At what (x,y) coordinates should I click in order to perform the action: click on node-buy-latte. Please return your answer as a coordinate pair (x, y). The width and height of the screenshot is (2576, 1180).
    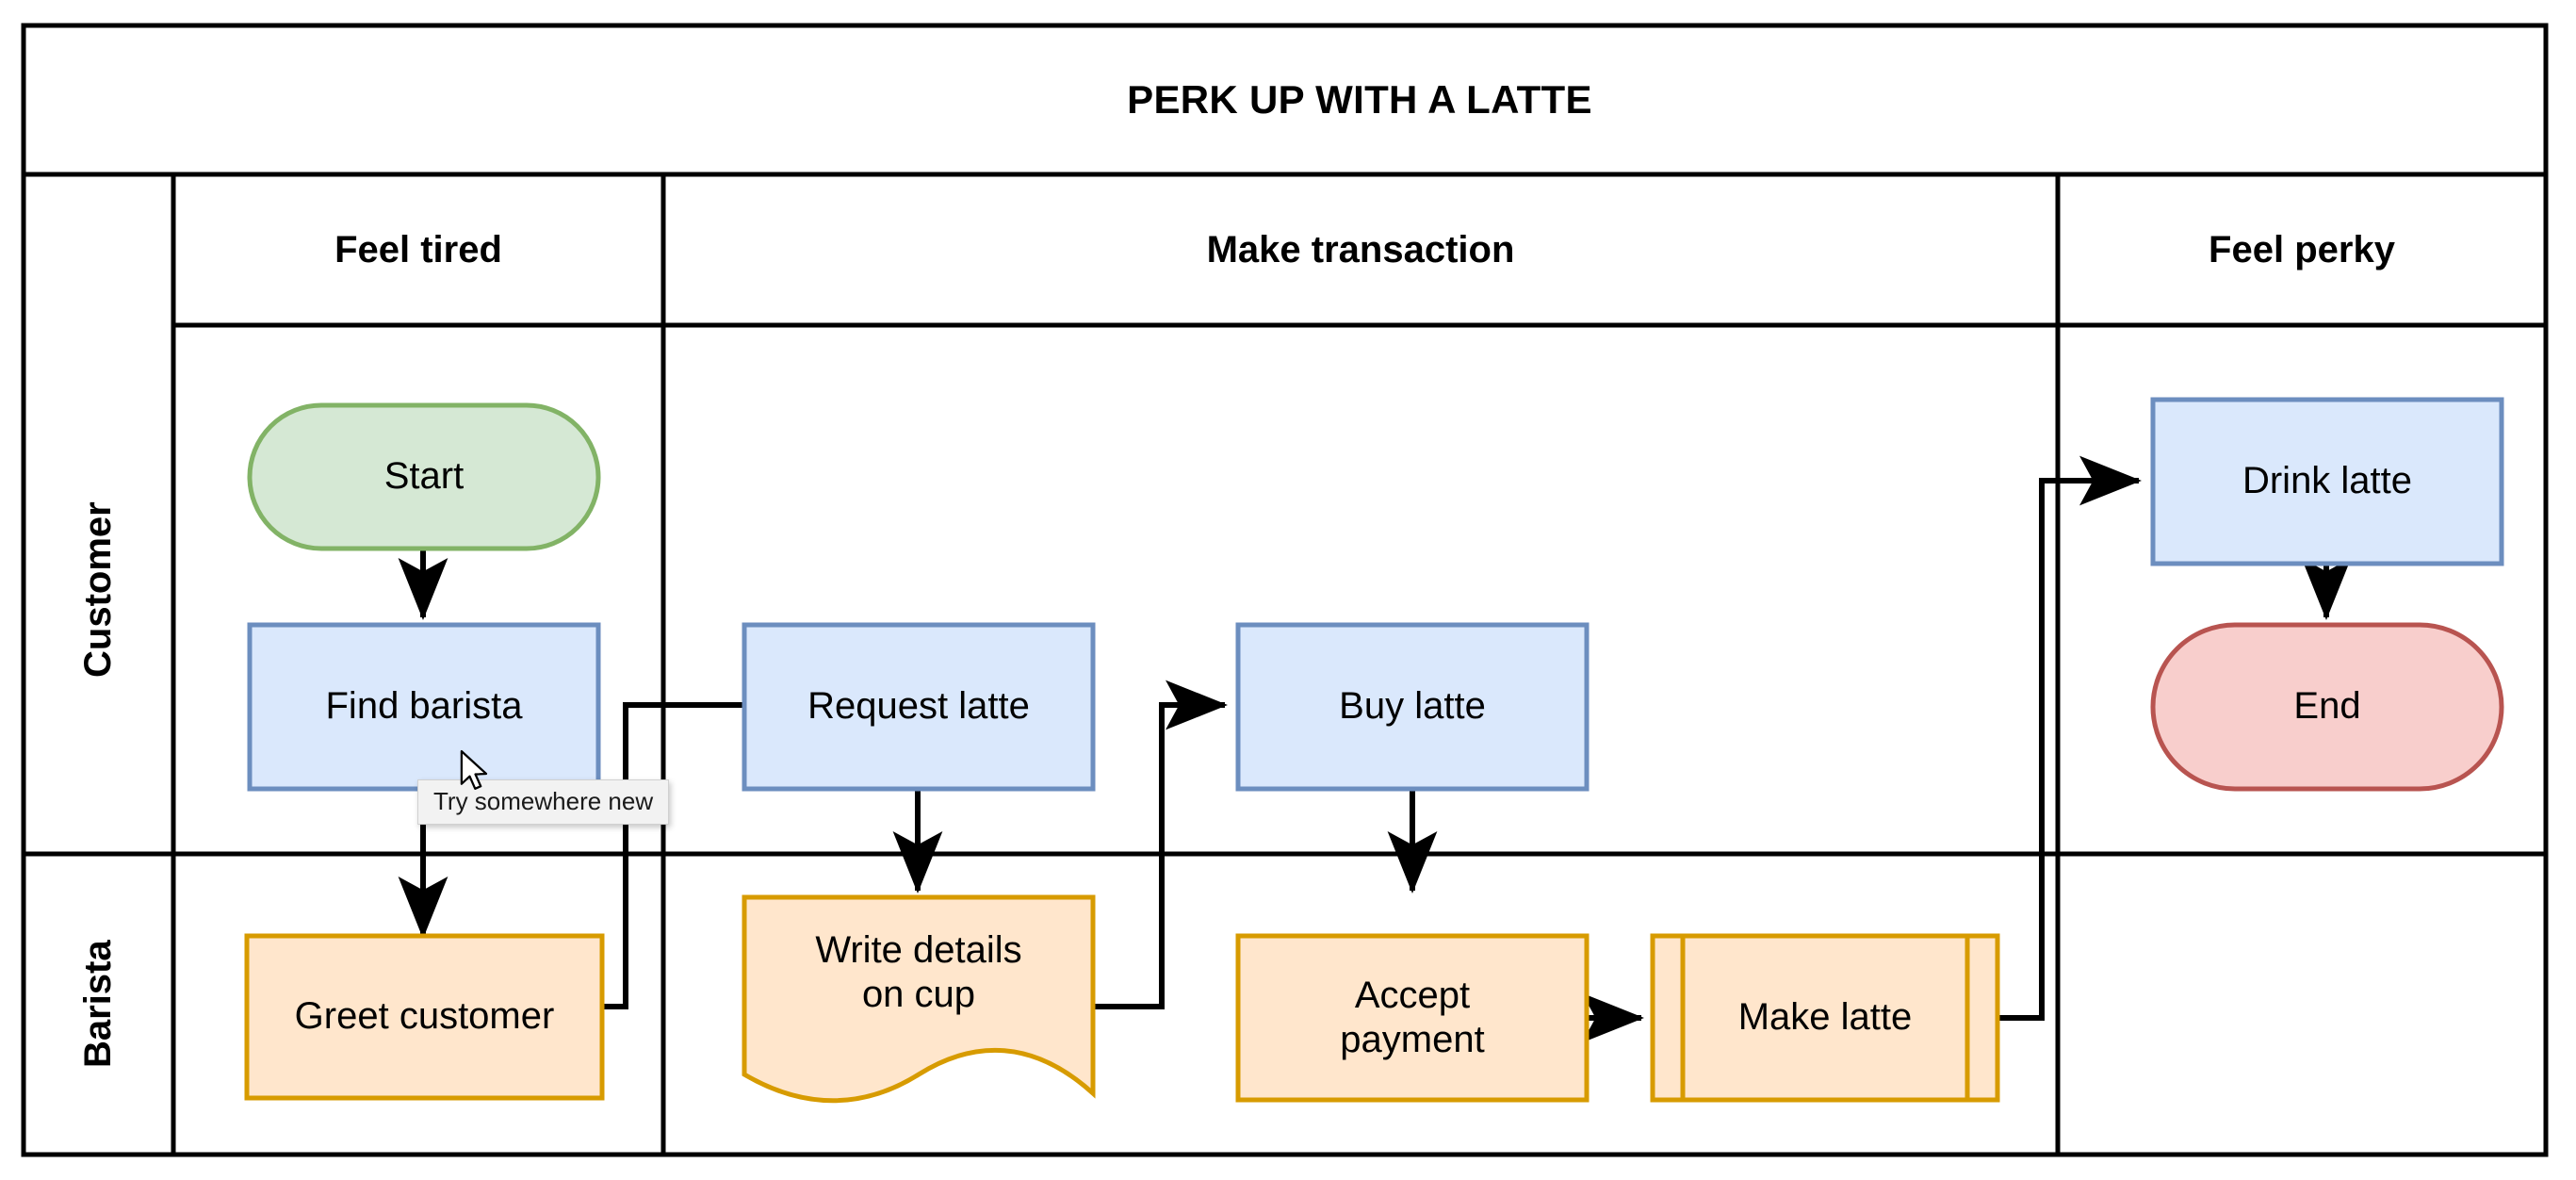
    Looking at the image, I should click on (1412, 707).